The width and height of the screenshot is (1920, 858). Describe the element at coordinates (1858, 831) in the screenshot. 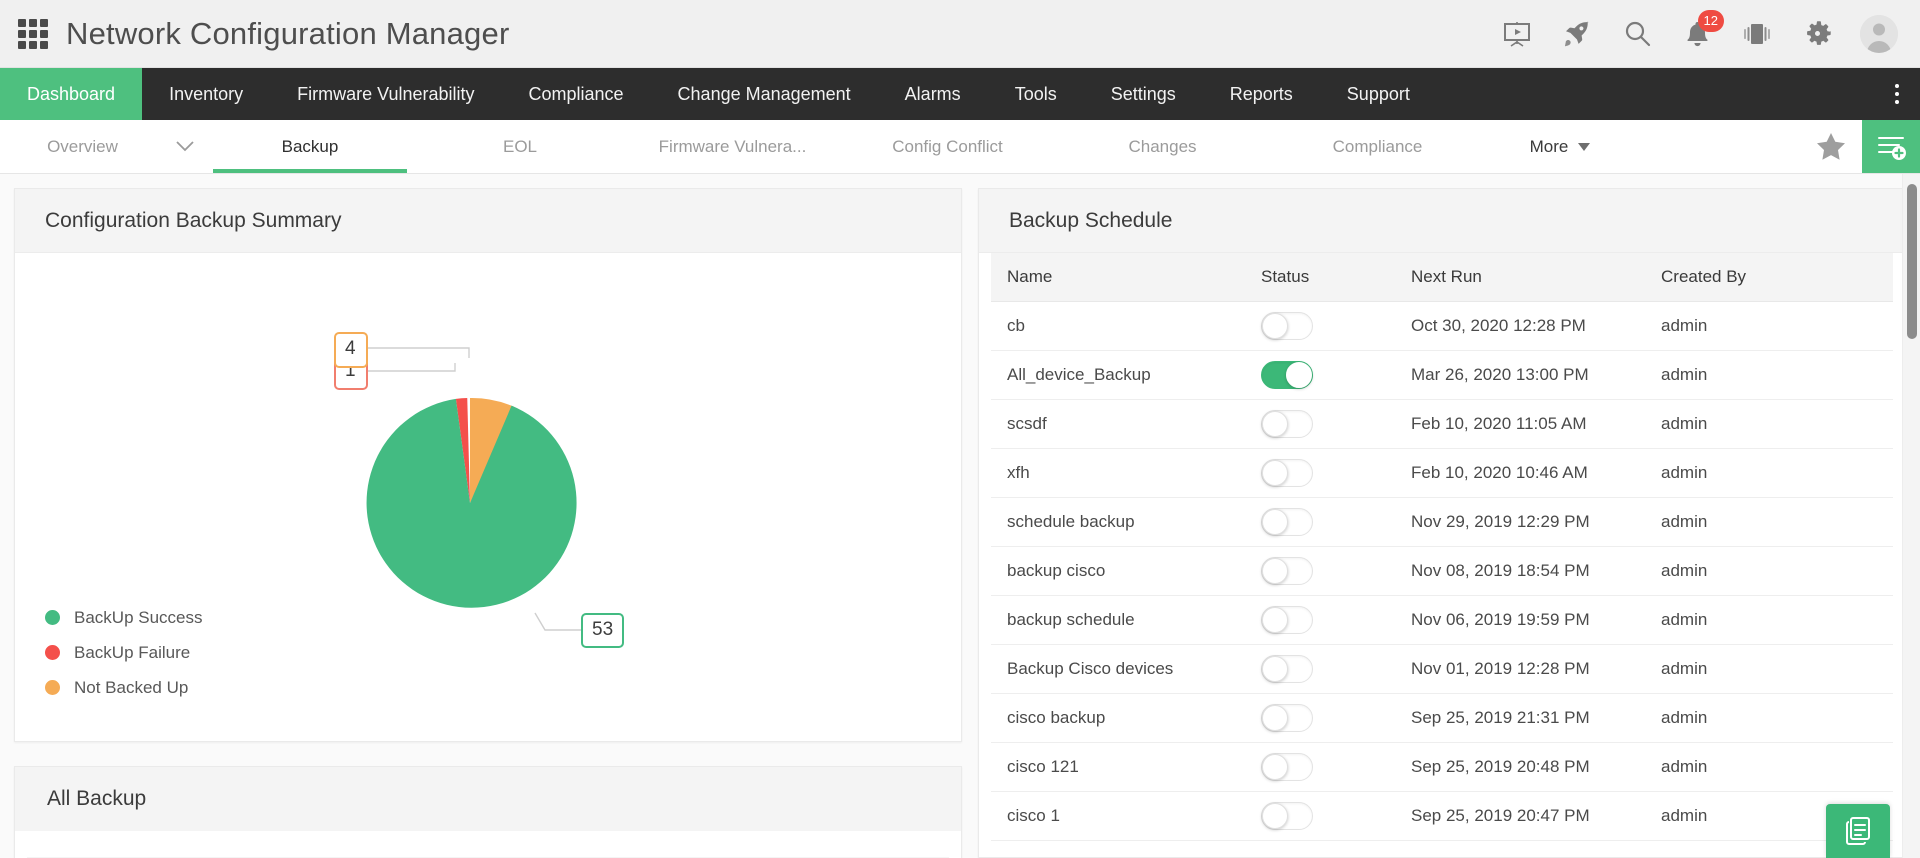

I see `copy-documents-icon` at that location.